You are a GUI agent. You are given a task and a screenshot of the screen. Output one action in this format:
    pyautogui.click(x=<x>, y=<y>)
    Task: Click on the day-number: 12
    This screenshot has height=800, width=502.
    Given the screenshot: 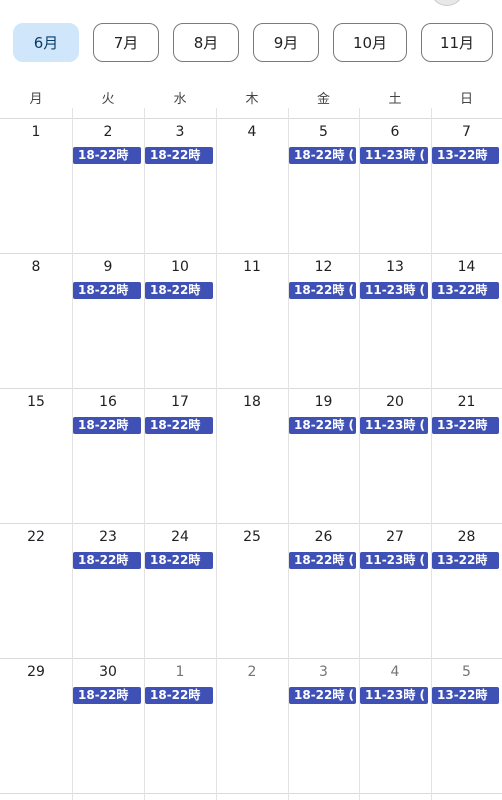 What is the action you would take?
    pyautogui.click(x=323, y=267)
    